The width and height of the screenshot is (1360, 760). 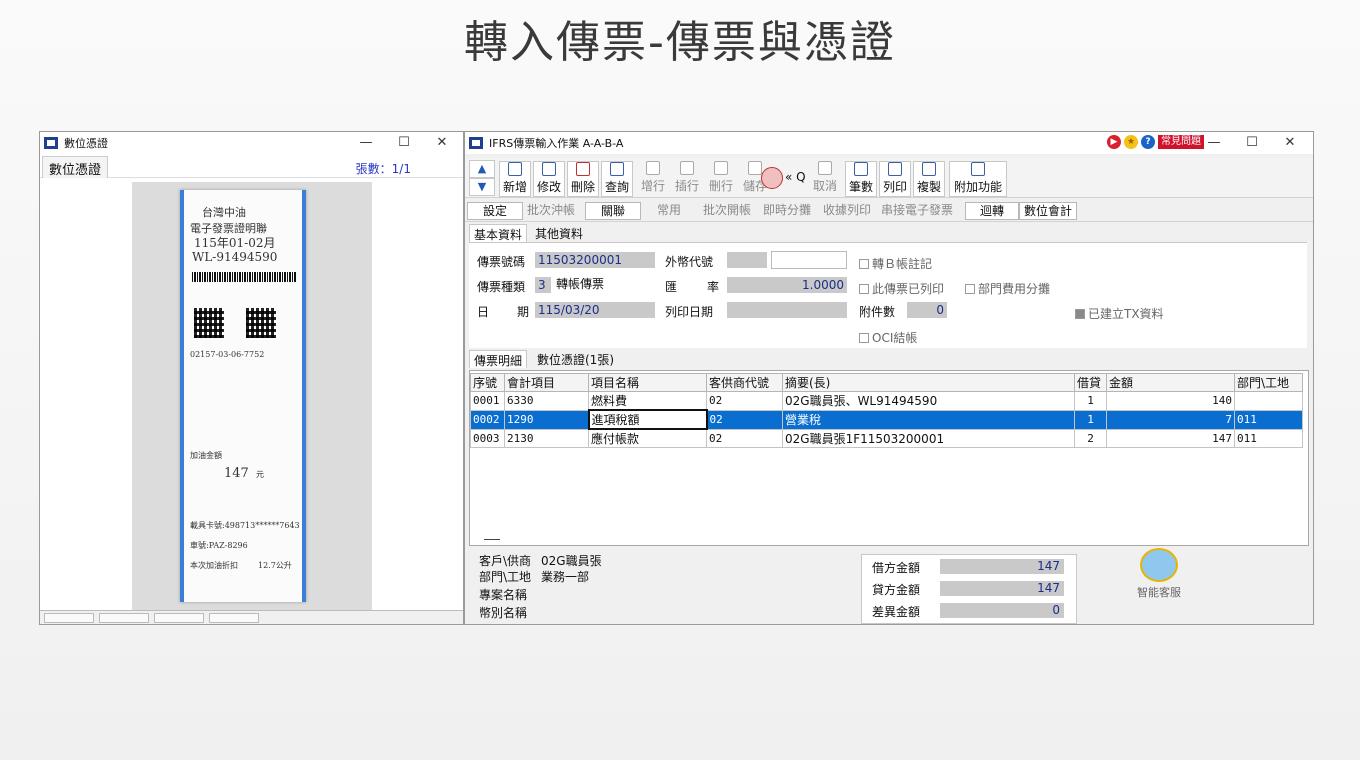 What do you see at coordinates (1155, 142) in the screenshot?
I see `header-icons: ▶ ★ ? 常見問題` at bounding box center [1155, 142].